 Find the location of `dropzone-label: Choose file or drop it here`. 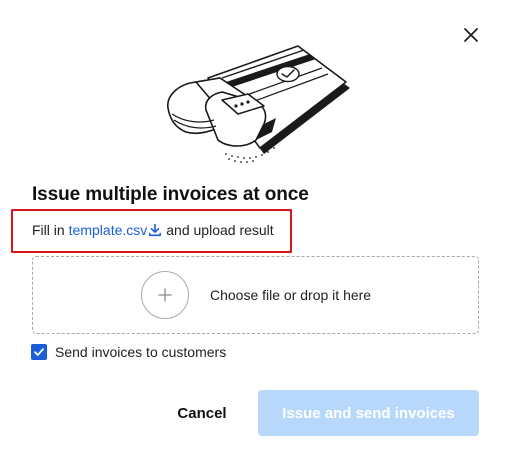

dropzone-label: Choose file or drop it here is located at coordinates (291, 295).